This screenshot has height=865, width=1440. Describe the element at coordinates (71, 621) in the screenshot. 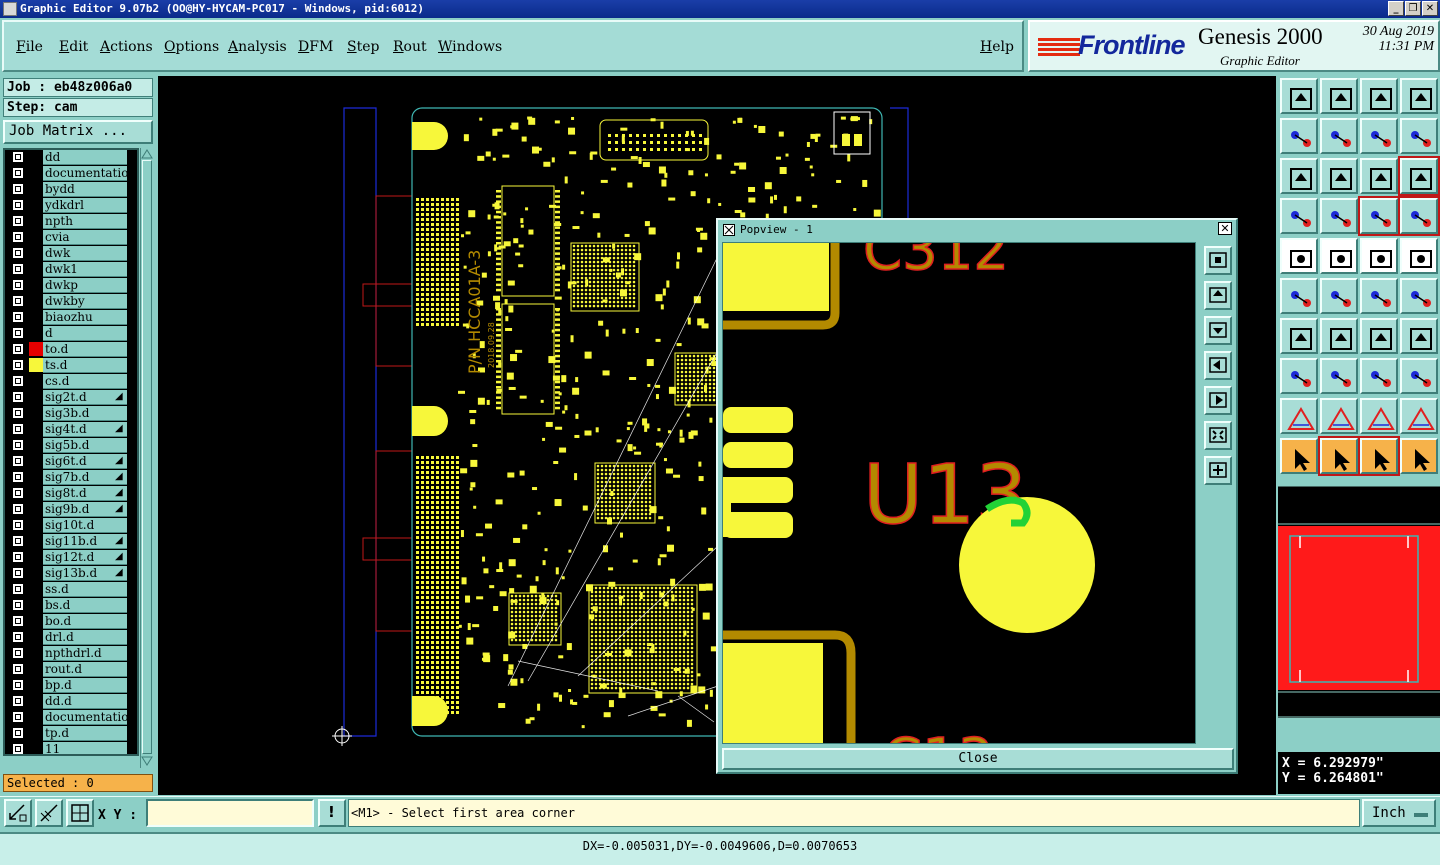

I see `layer-row: bo.d` at that location.